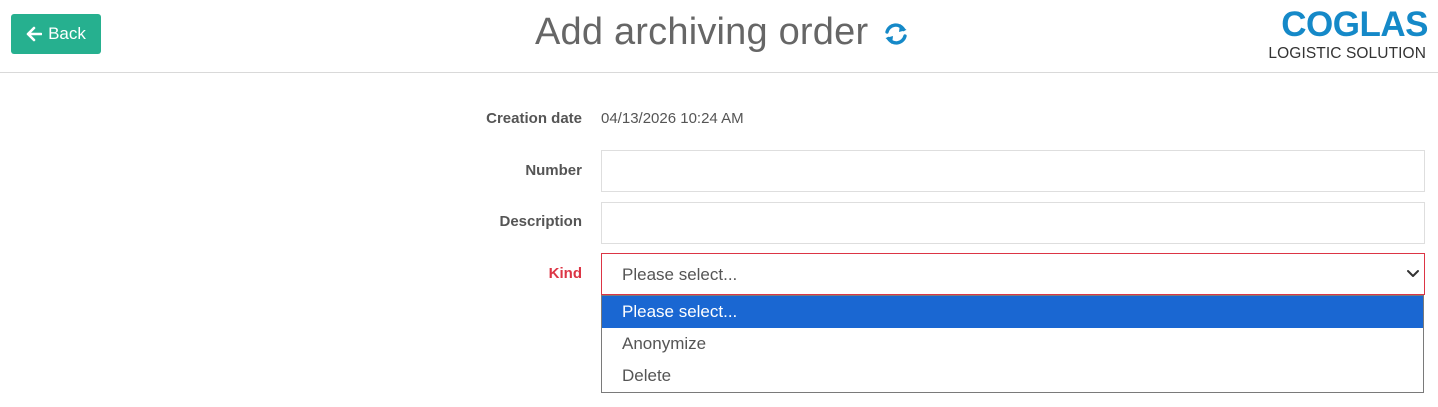  I want to click on logo-main: COGLAS, so click(1354, 24).